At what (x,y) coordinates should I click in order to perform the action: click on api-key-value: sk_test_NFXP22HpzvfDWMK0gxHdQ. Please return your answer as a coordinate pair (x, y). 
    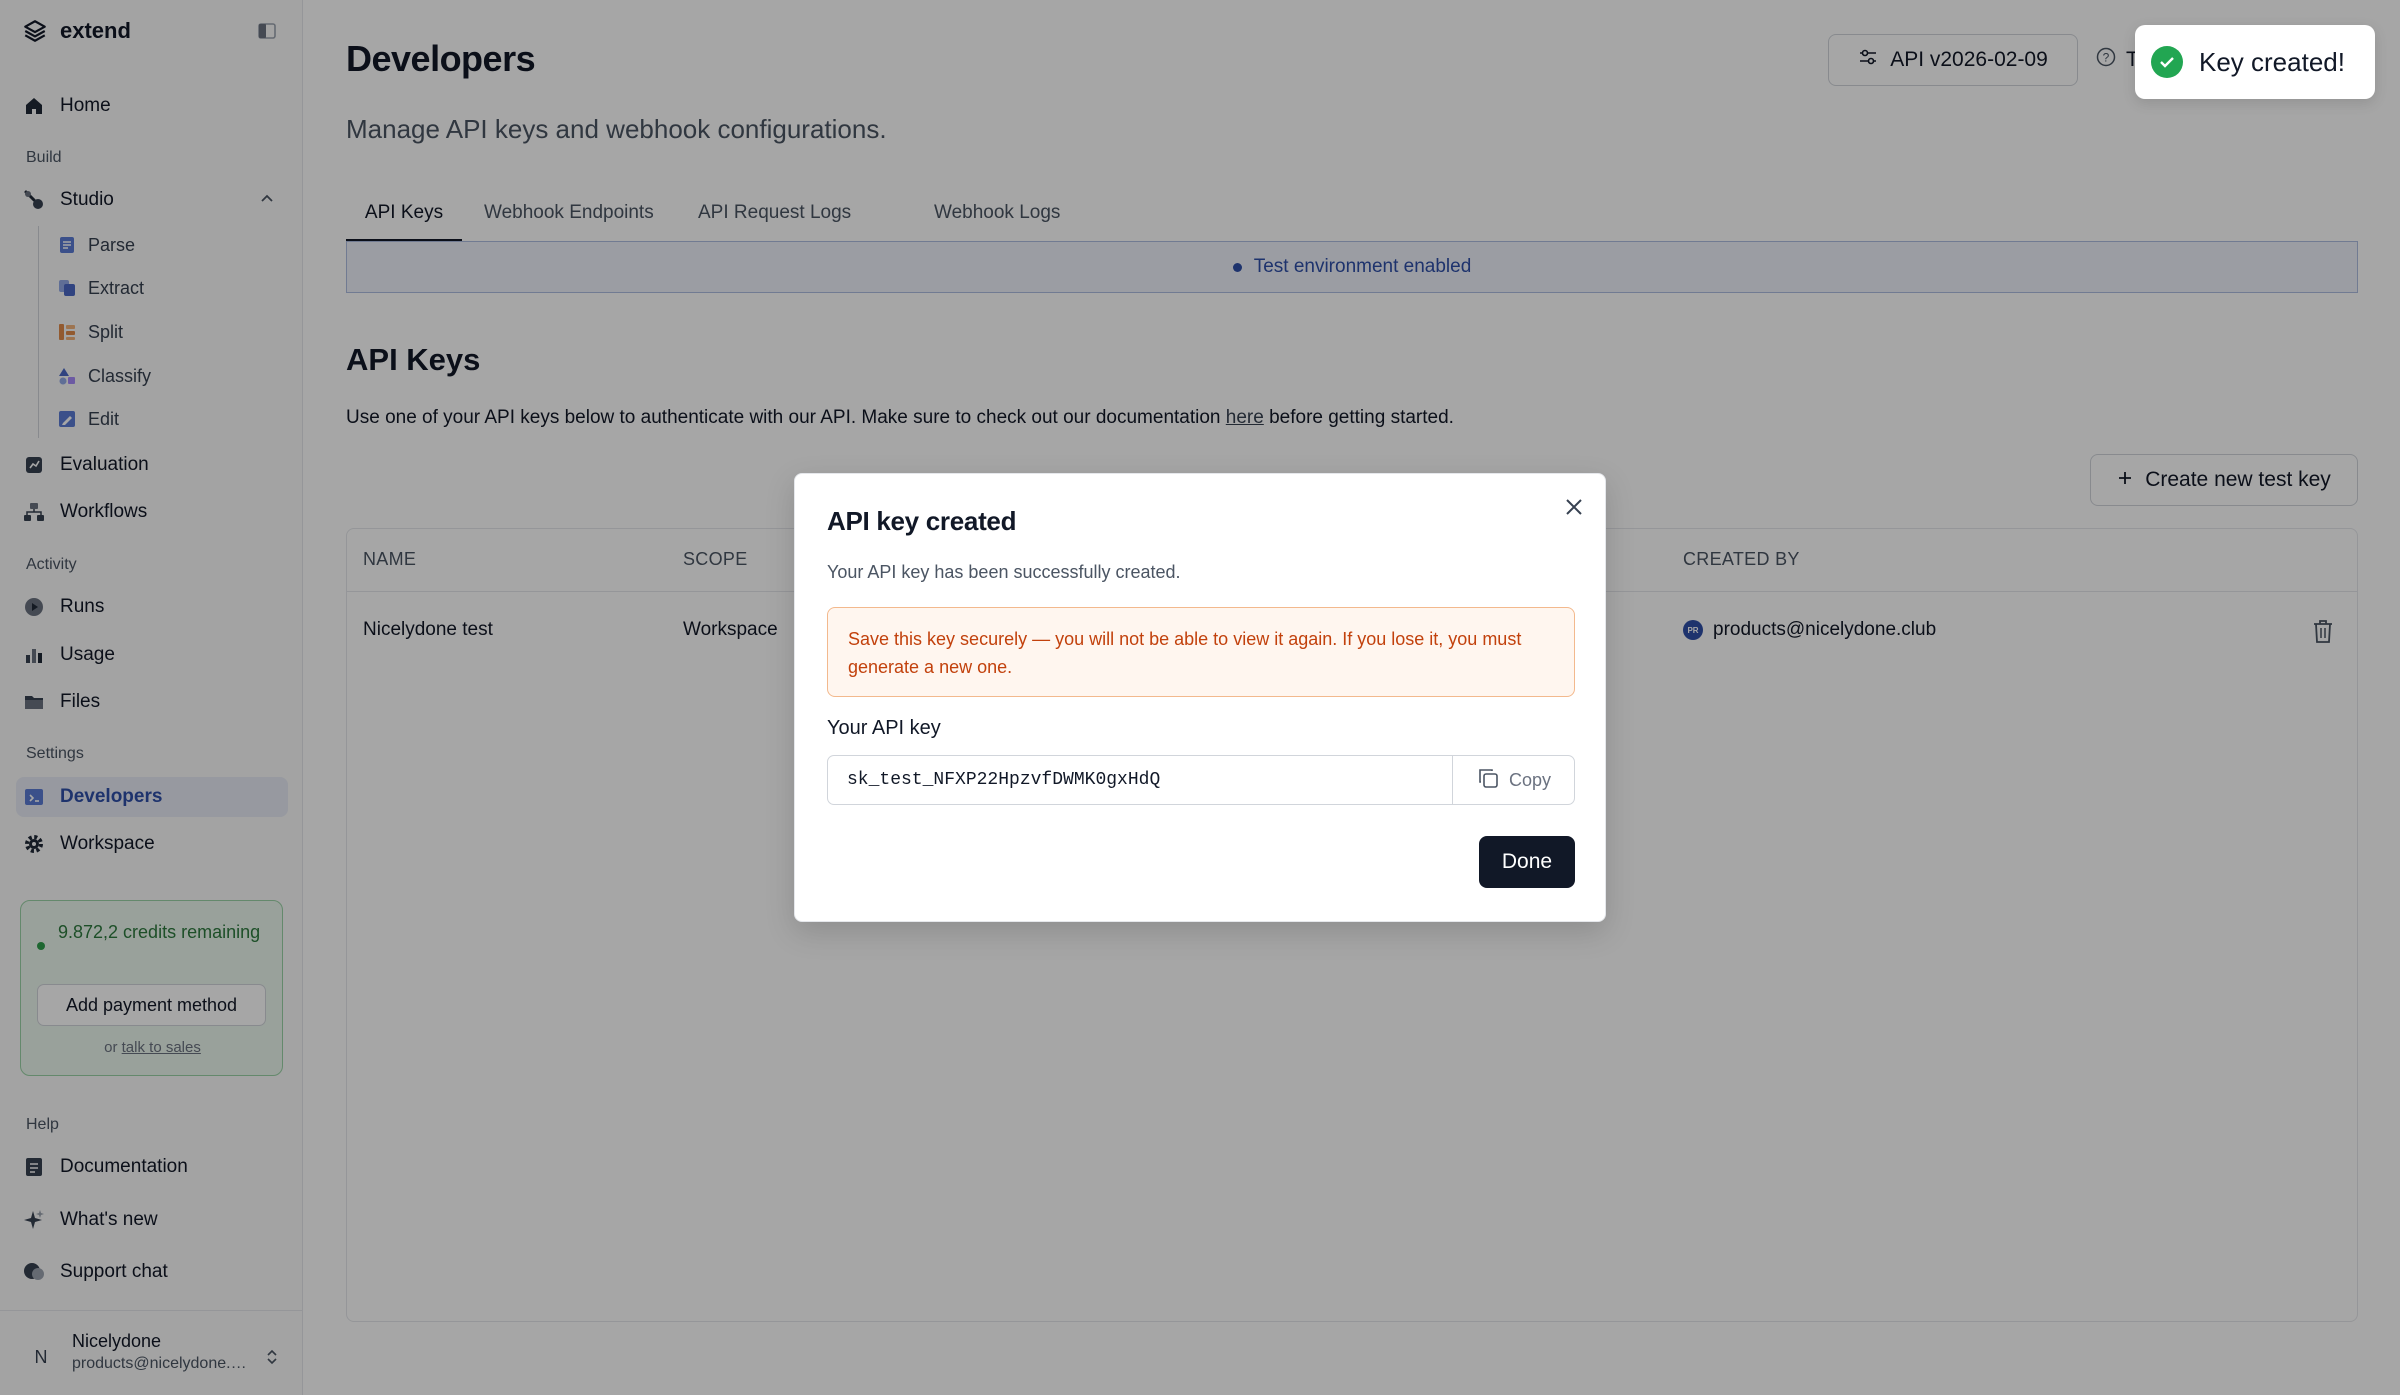
    Looking at the image, I should click on (1003, 780).